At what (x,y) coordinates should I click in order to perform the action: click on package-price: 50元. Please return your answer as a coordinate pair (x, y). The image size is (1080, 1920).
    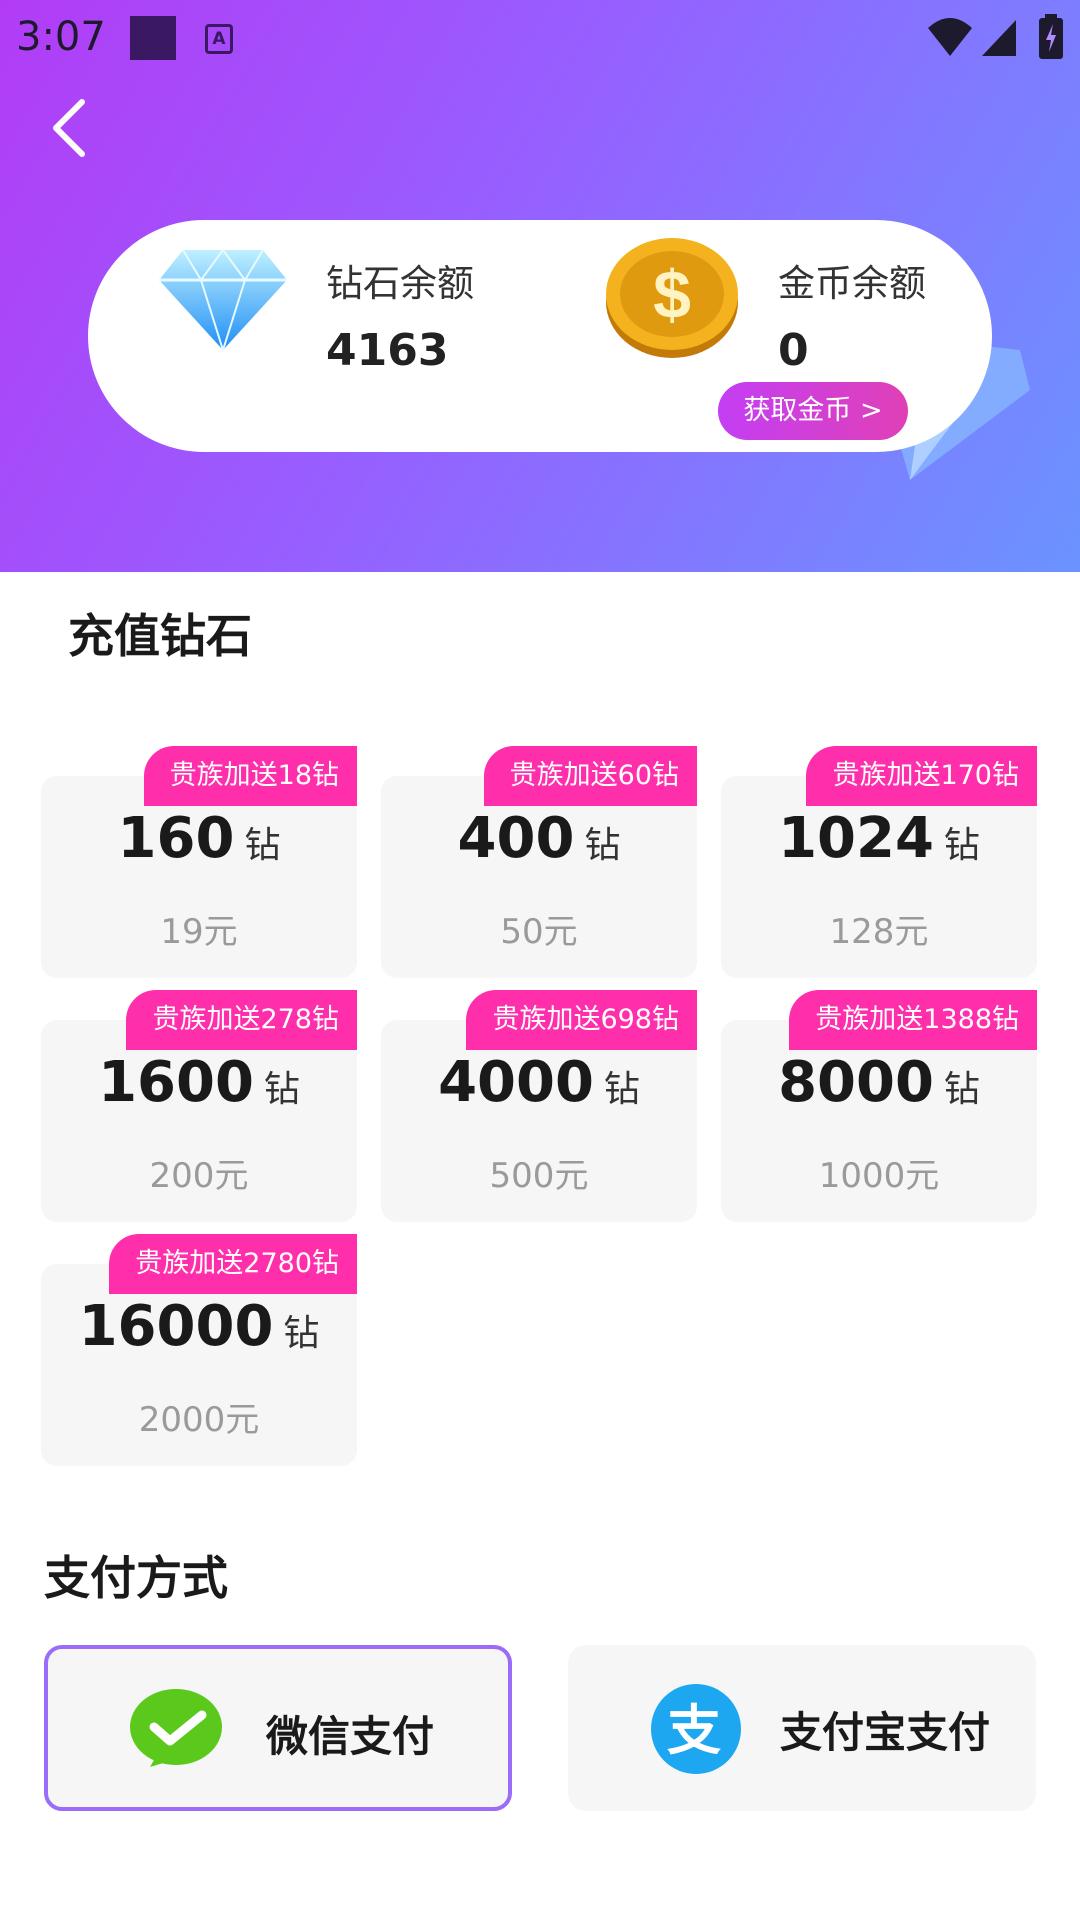
    Looking at the image, I should click on (539, 932).